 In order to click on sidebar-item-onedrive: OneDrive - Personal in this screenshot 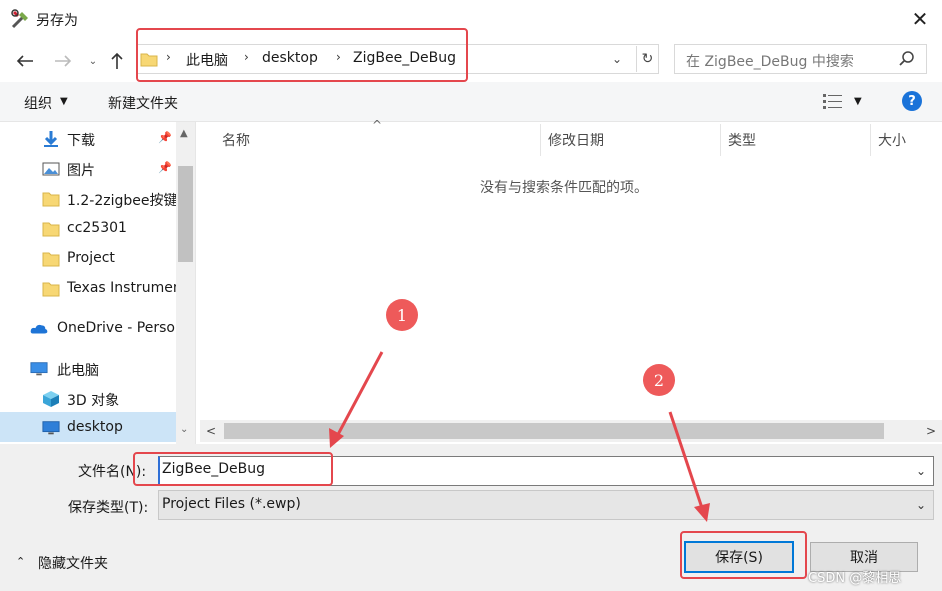, I will do `click(88, 328)`.